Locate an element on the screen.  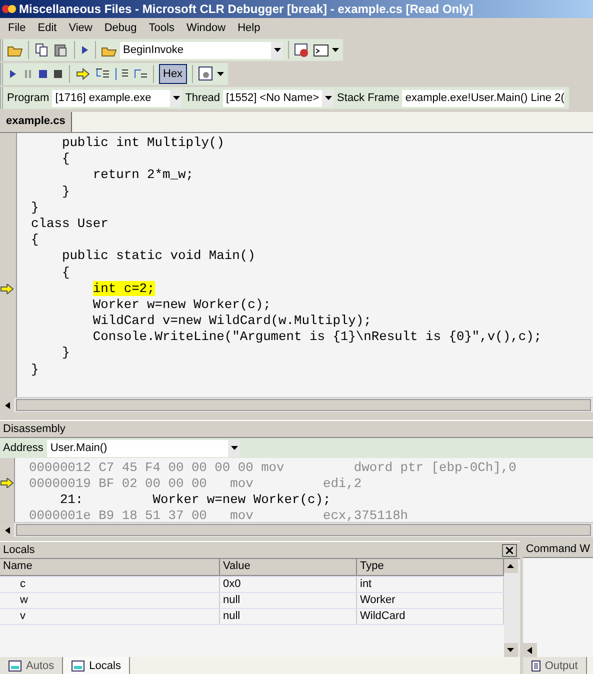
hex-button: Hex is located at coordinates (173, 74).